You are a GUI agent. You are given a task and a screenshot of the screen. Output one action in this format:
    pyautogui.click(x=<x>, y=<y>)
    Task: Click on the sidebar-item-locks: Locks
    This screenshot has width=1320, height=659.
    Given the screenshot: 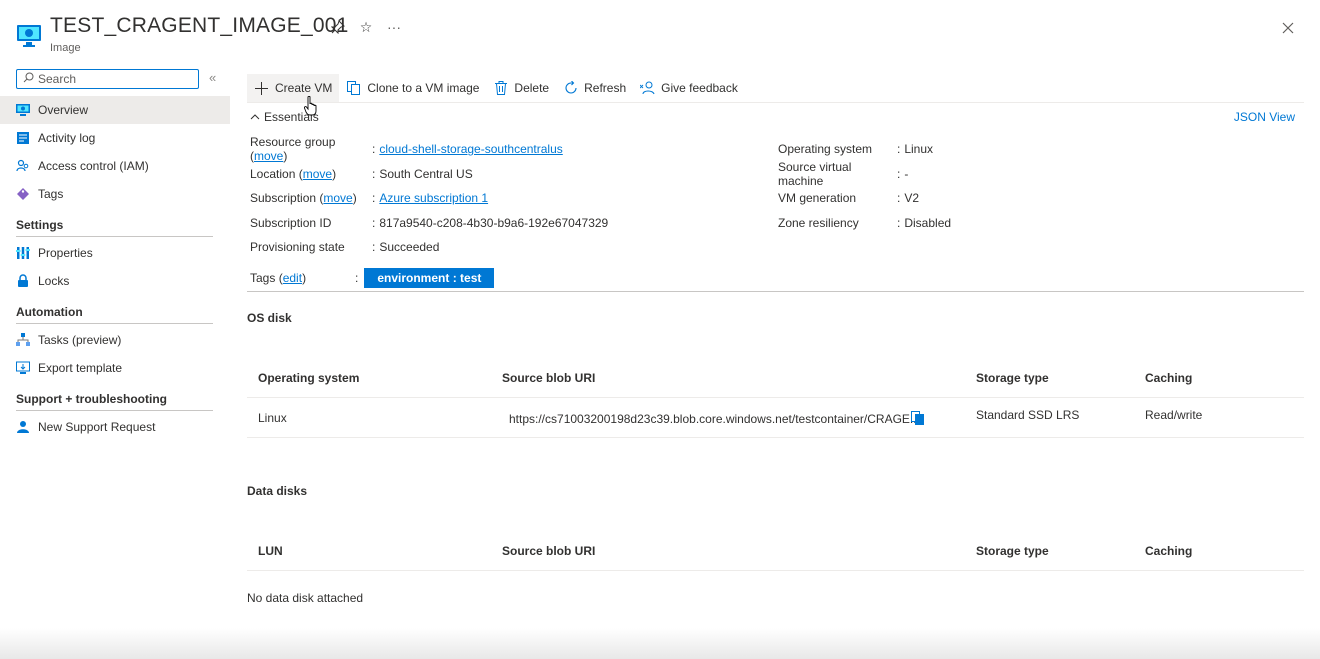 What is the action you would take?
    pyautogui.click(x=115, y=281)
    